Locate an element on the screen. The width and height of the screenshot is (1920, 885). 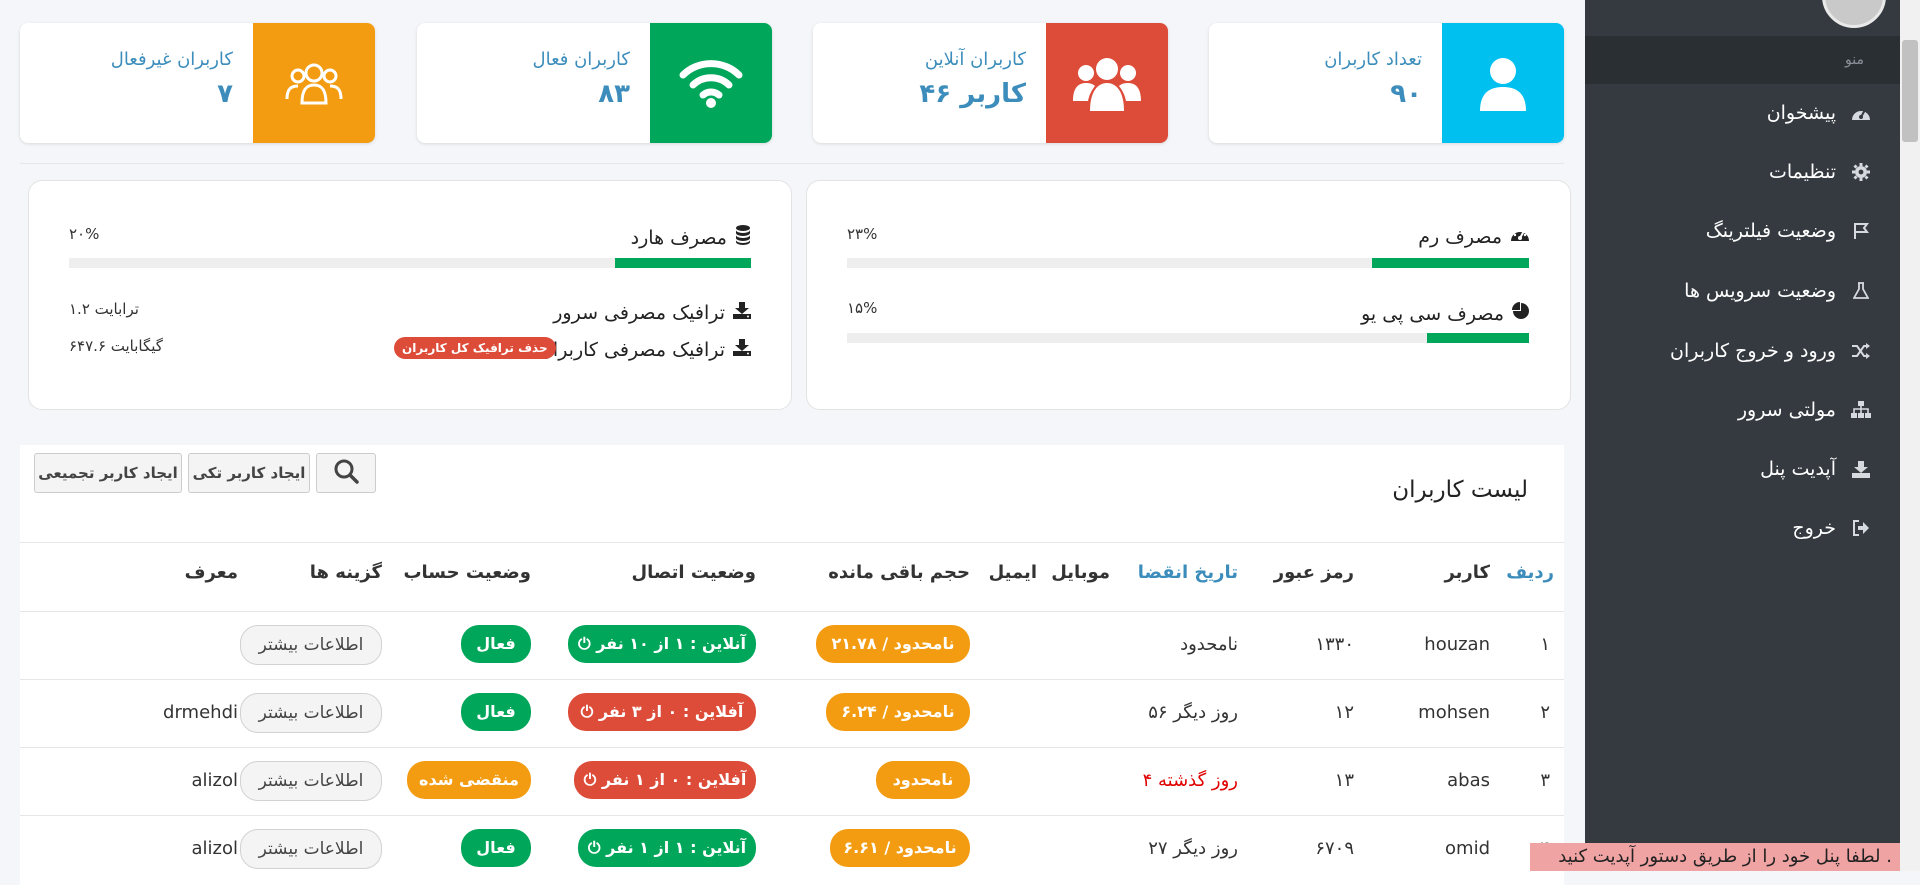
col-header-remaining: حجم باقی مانده is located at coordinates (899, 572).